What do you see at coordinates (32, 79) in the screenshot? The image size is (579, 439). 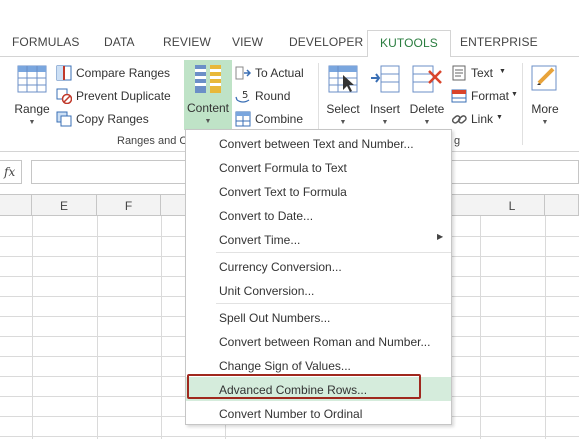 I see `range-icon` at bounding box center [32, 79].